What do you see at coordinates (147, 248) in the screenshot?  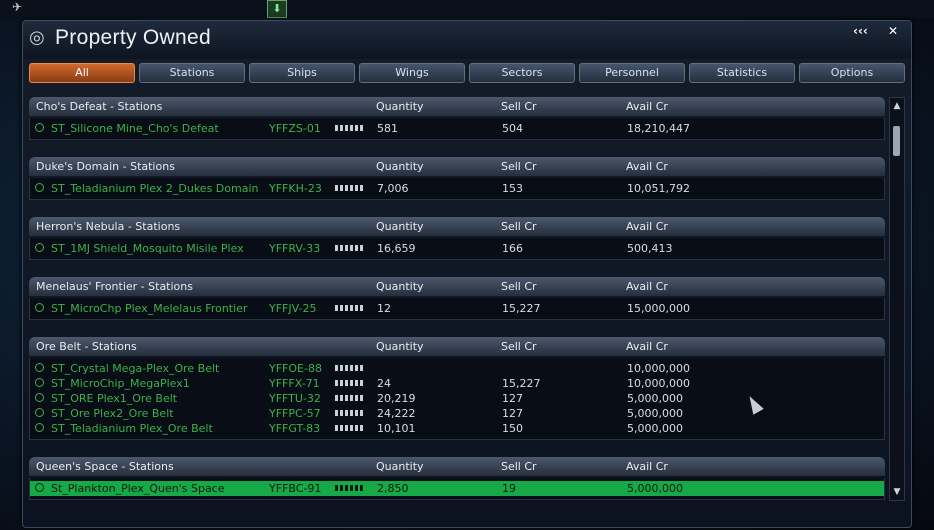 I see `station-name: ST_1MJ Shield_Mosquito Misile Plex` at bounding box center [147, 248].